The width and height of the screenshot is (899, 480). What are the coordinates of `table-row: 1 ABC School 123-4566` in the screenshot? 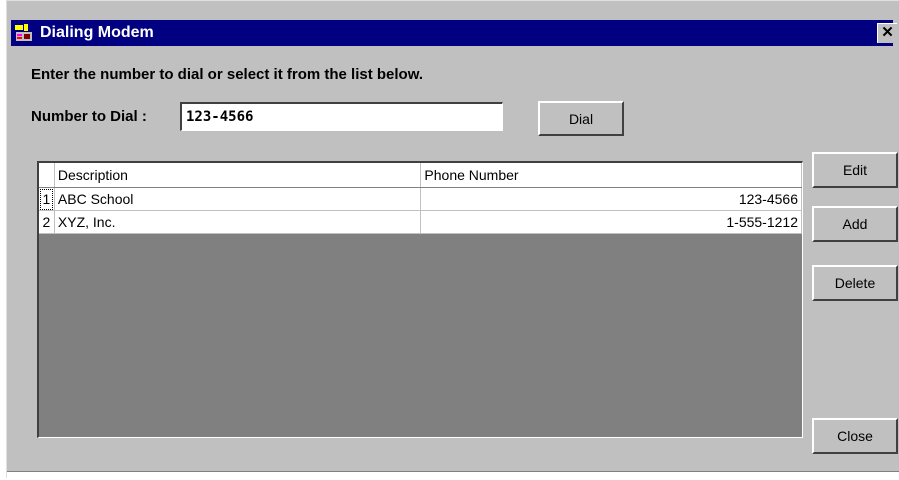 It's located at (420, 199).